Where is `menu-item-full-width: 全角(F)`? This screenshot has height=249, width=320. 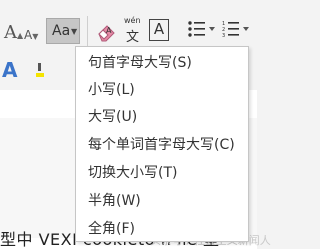 menu-item-full-width: 全角(F) is located at coordinates (111, 229).